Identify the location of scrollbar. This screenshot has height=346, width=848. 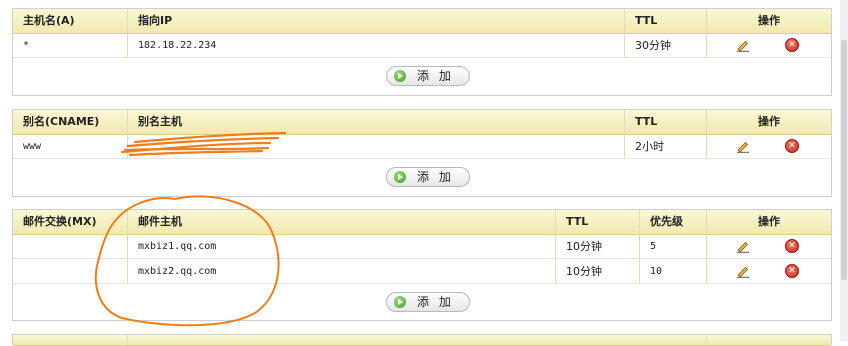
(844, 170).